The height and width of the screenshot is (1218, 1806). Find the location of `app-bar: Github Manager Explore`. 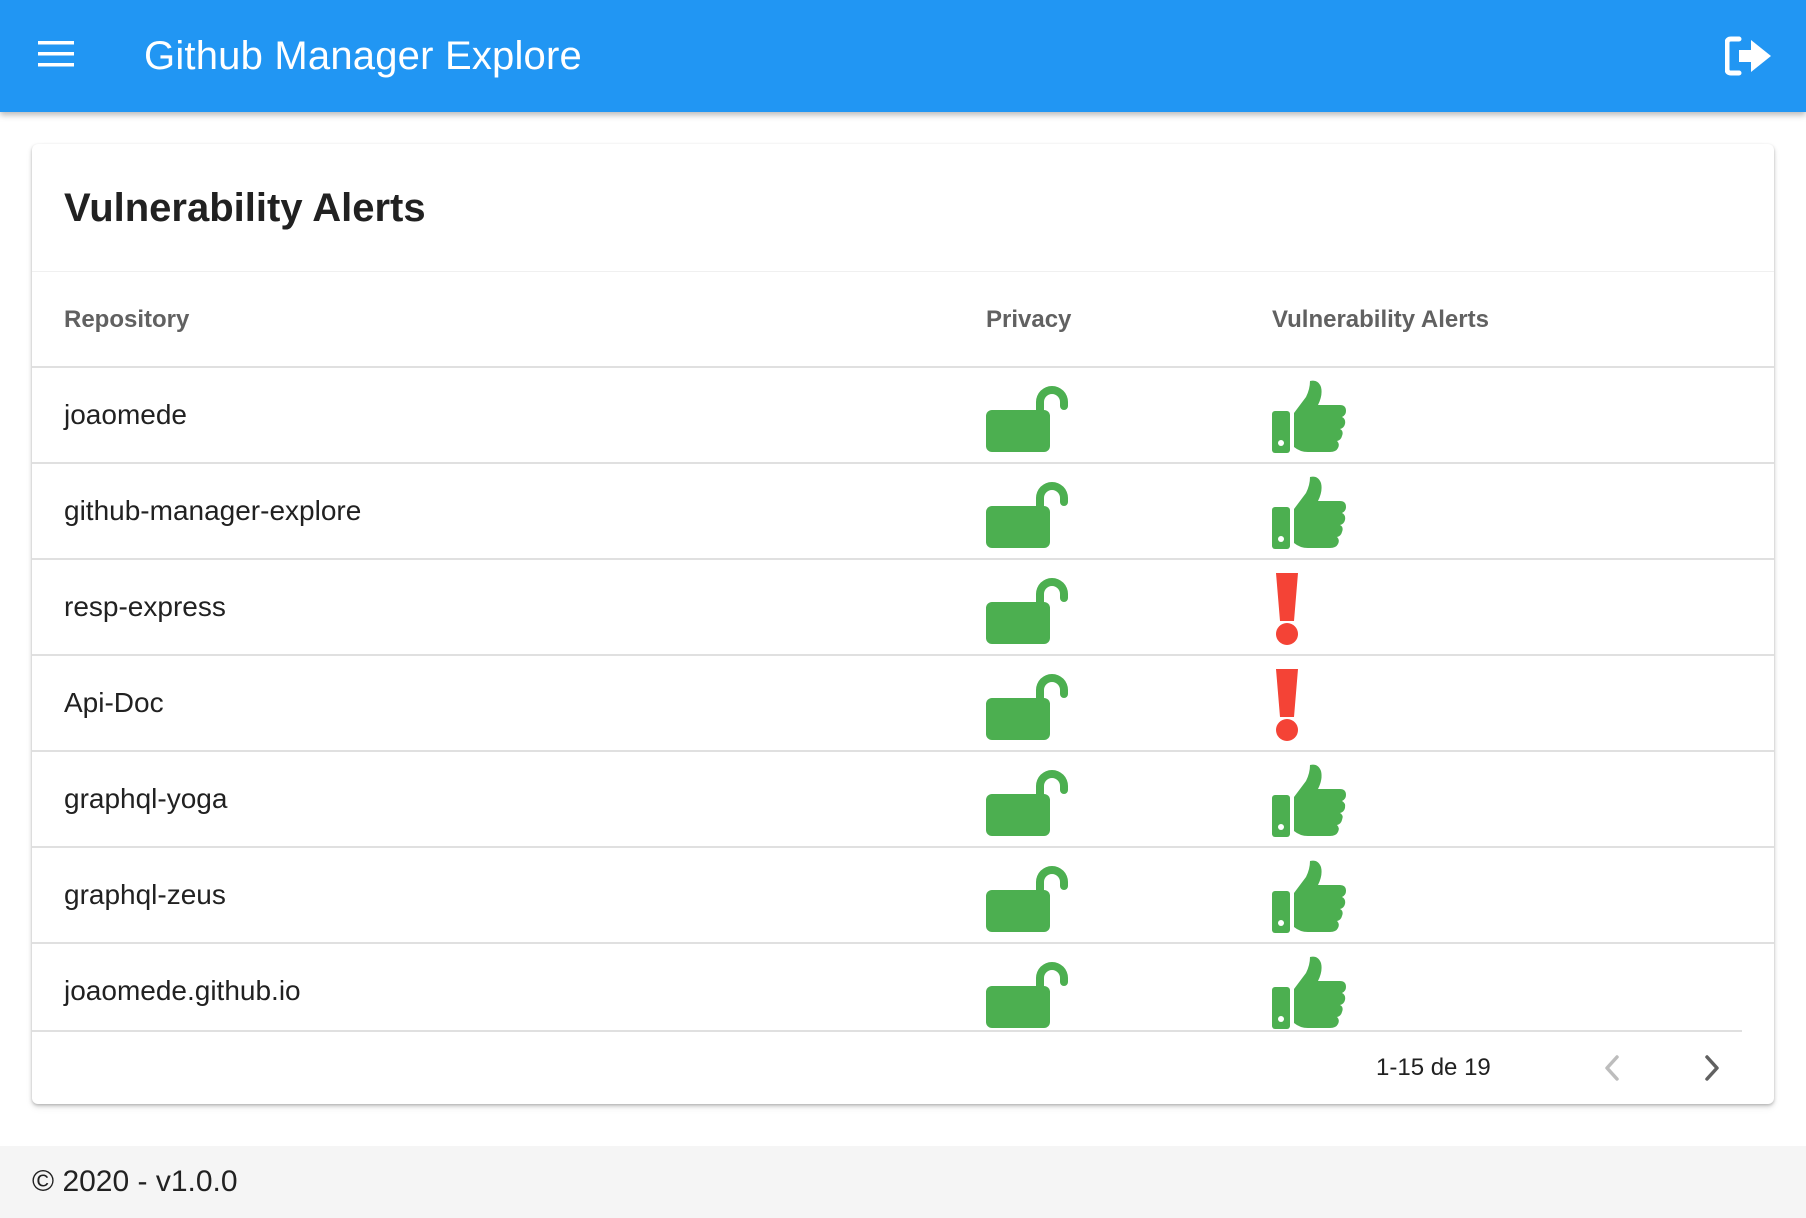

app-bar: Github Manager Explore is located at coordinates (903, 56).